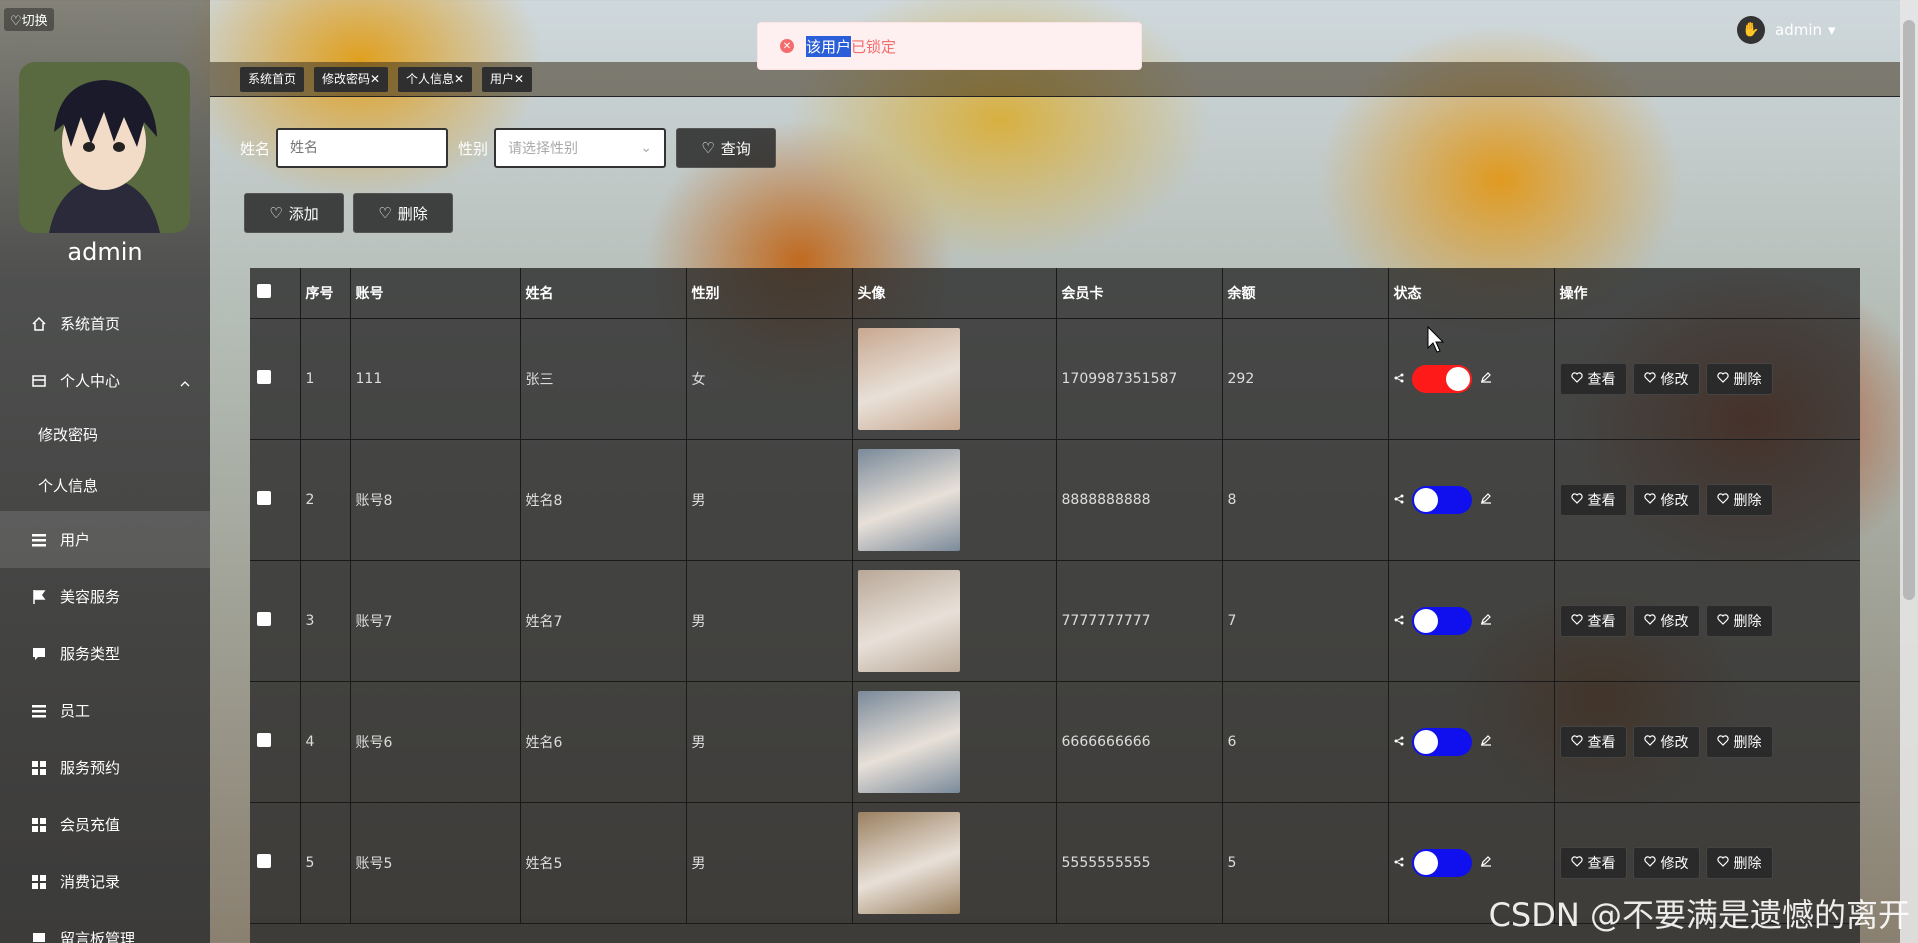  Describe the element at coordinates (98, 936) in the screenshot. I see `menu-item-label: 留言板管理` at that location.